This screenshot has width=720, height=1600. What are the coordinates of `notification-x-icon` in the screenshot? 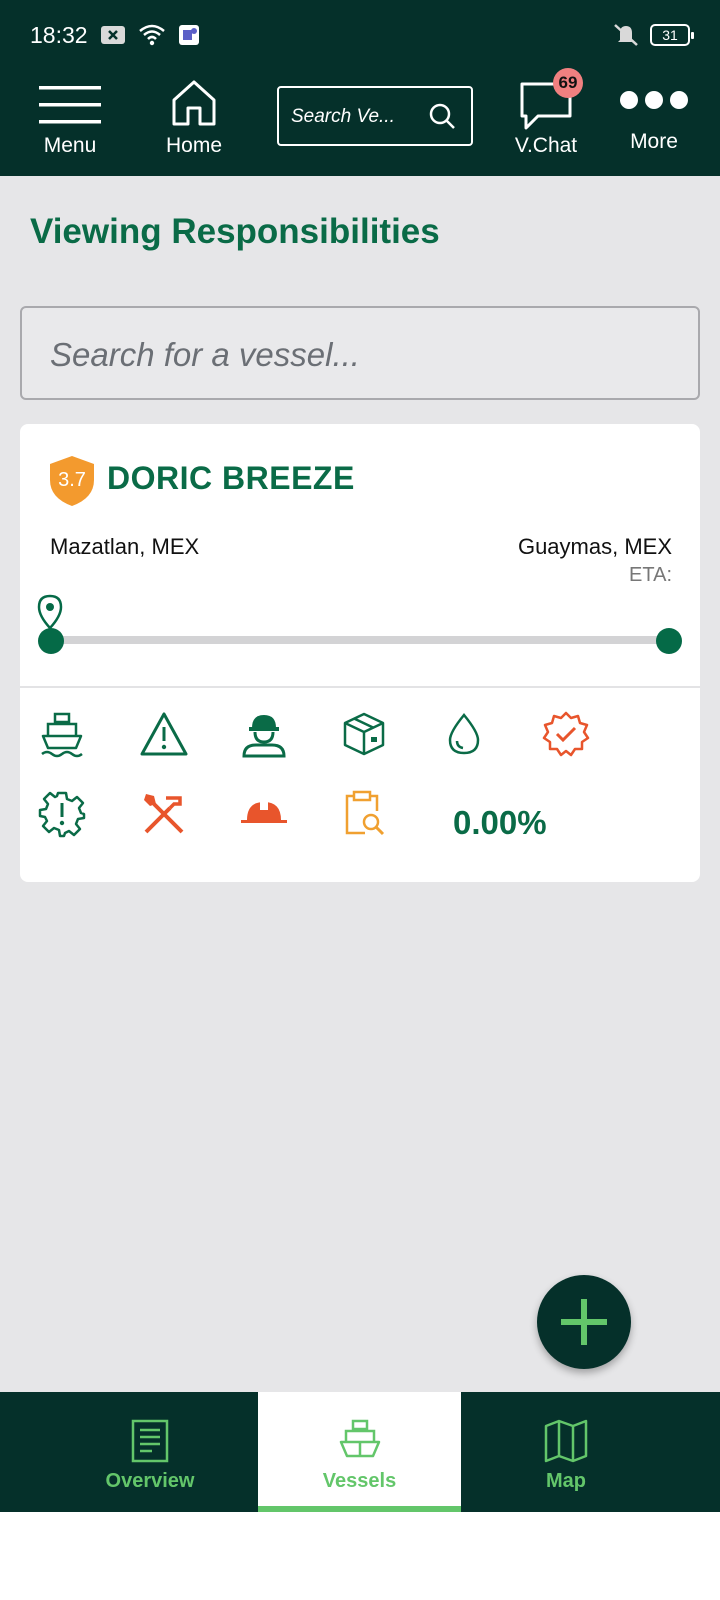 It's located at (113, 35).